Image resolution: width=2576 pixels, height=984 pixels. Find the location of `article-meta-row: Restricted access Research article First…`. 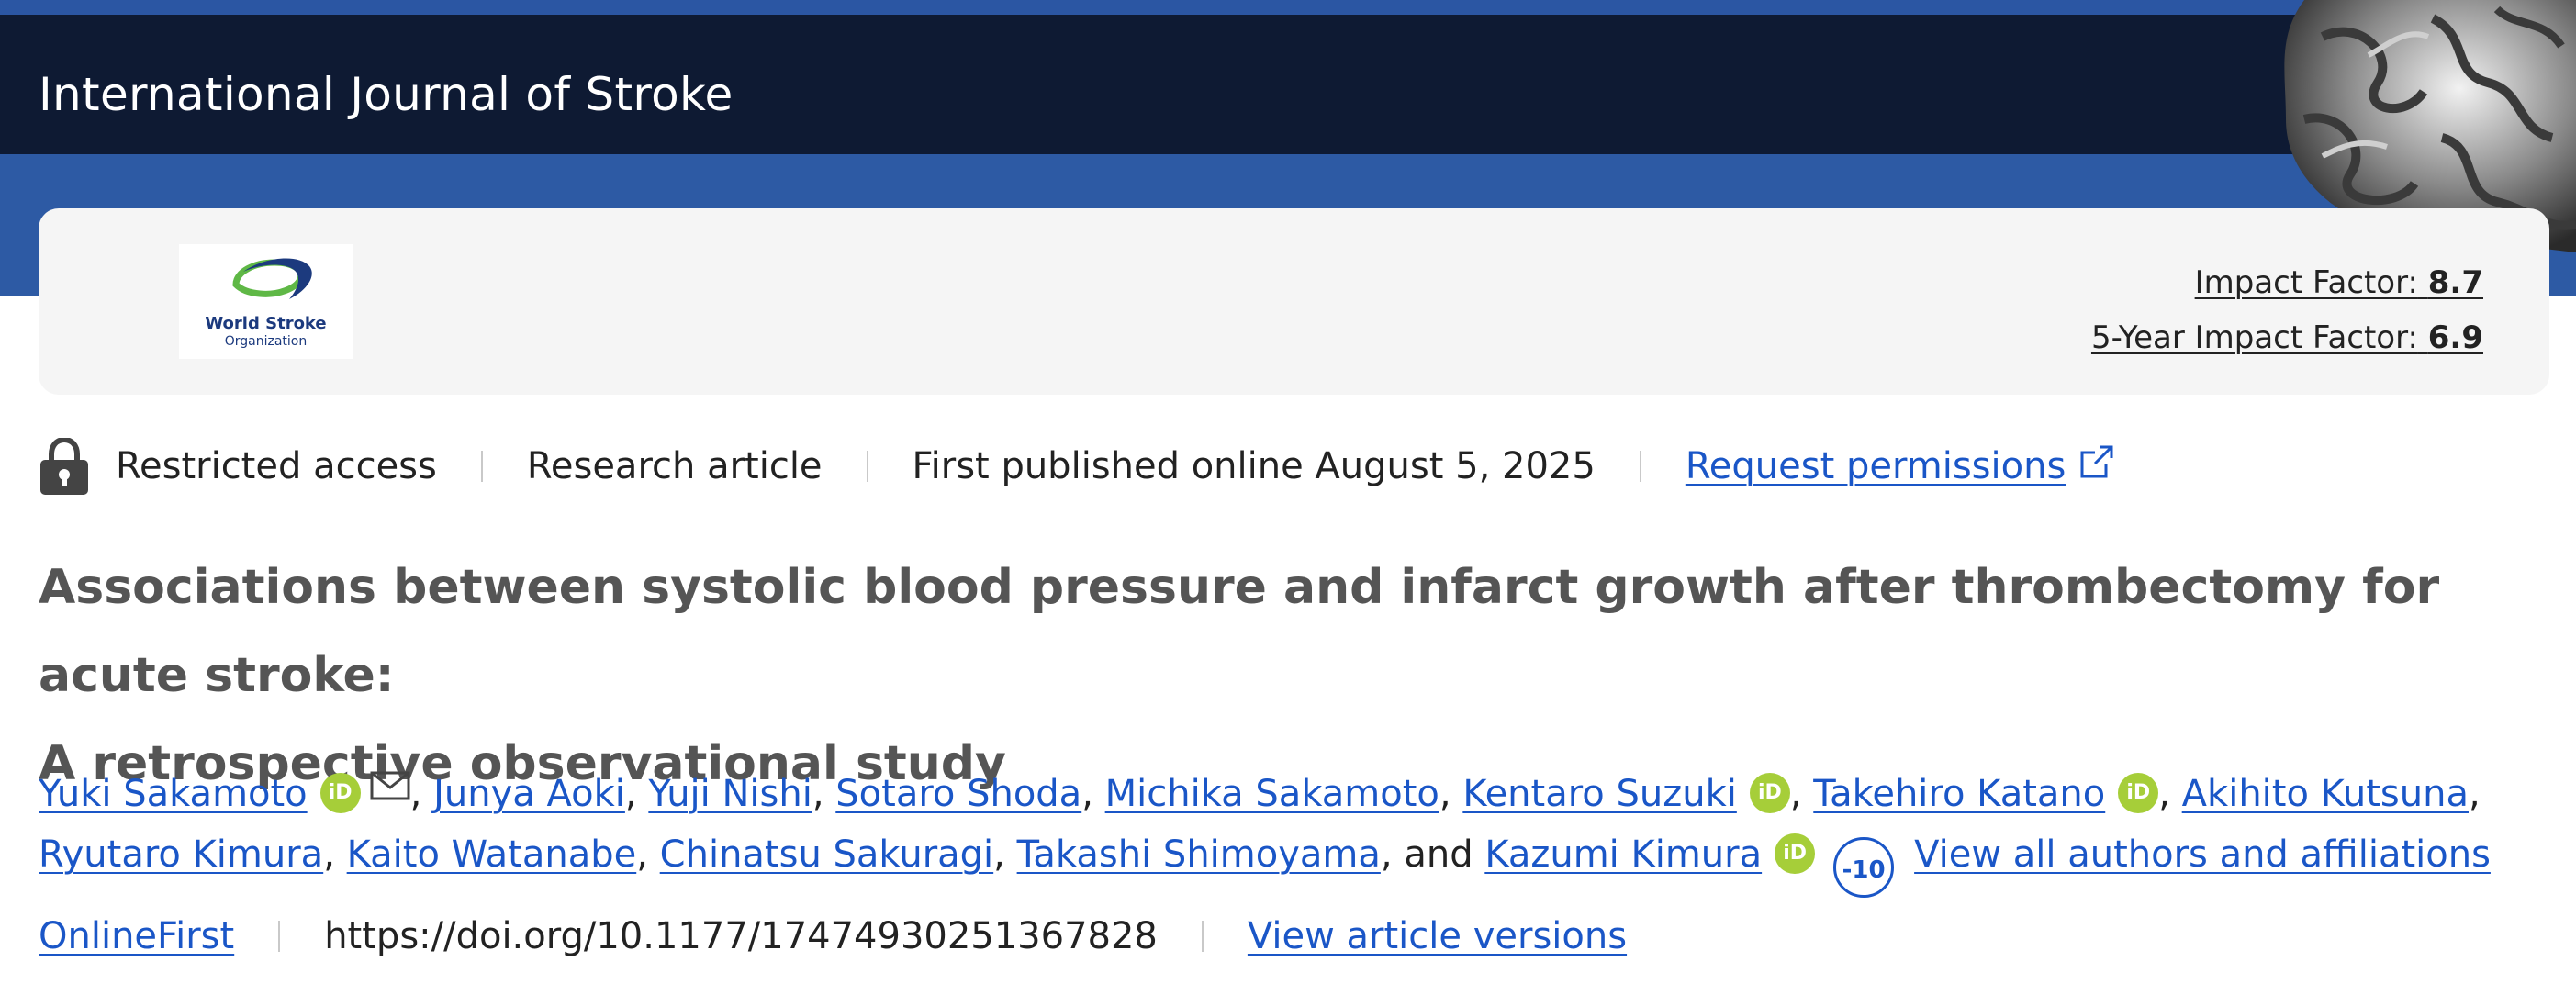

article-meta-row: Restricted access Research article First… is located at coordinates (1077, 465).